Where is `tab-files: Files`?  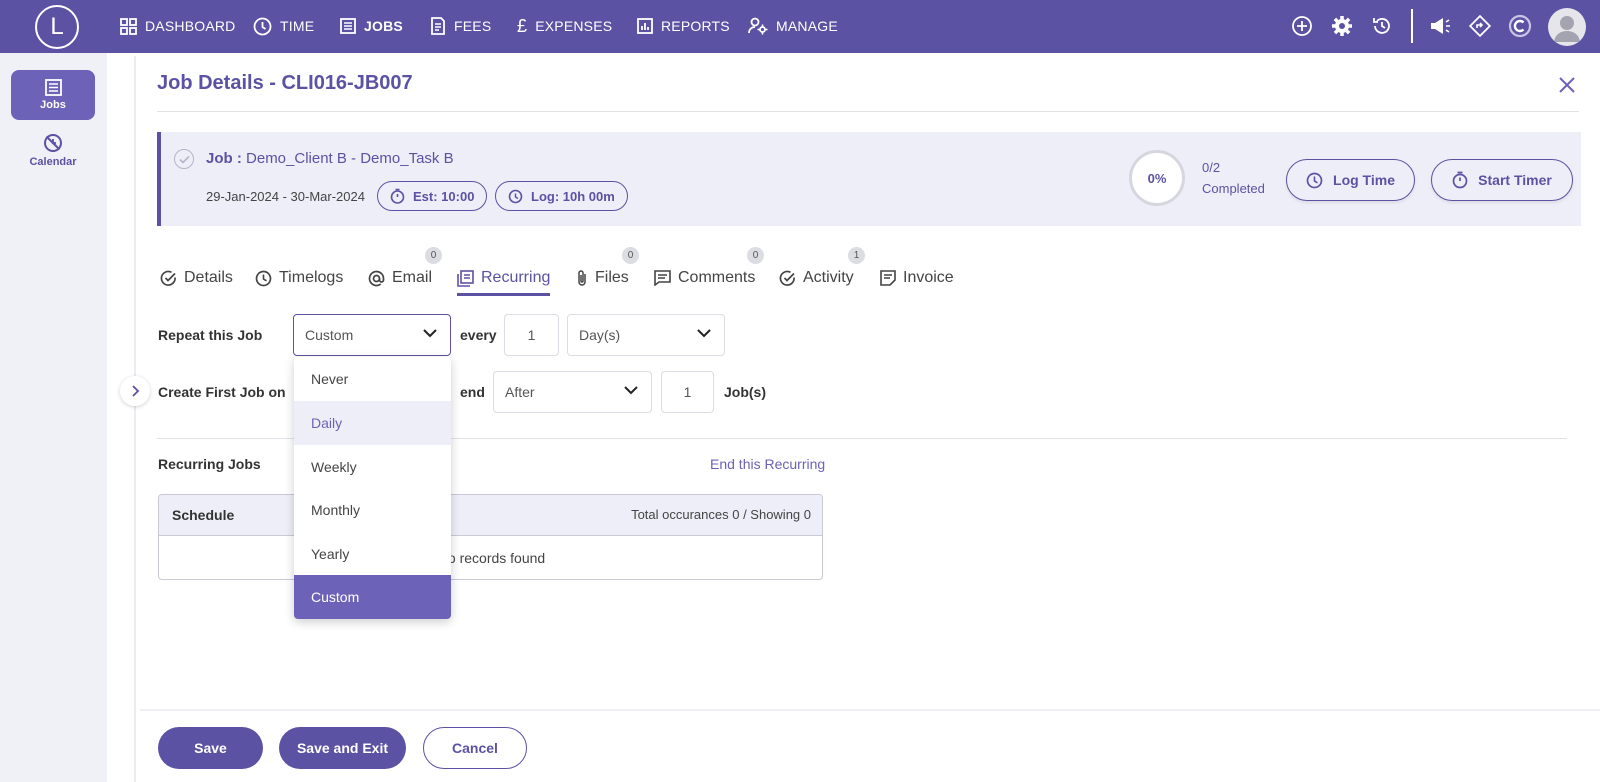 tab-files: Files is located at coordinates (602, 278).